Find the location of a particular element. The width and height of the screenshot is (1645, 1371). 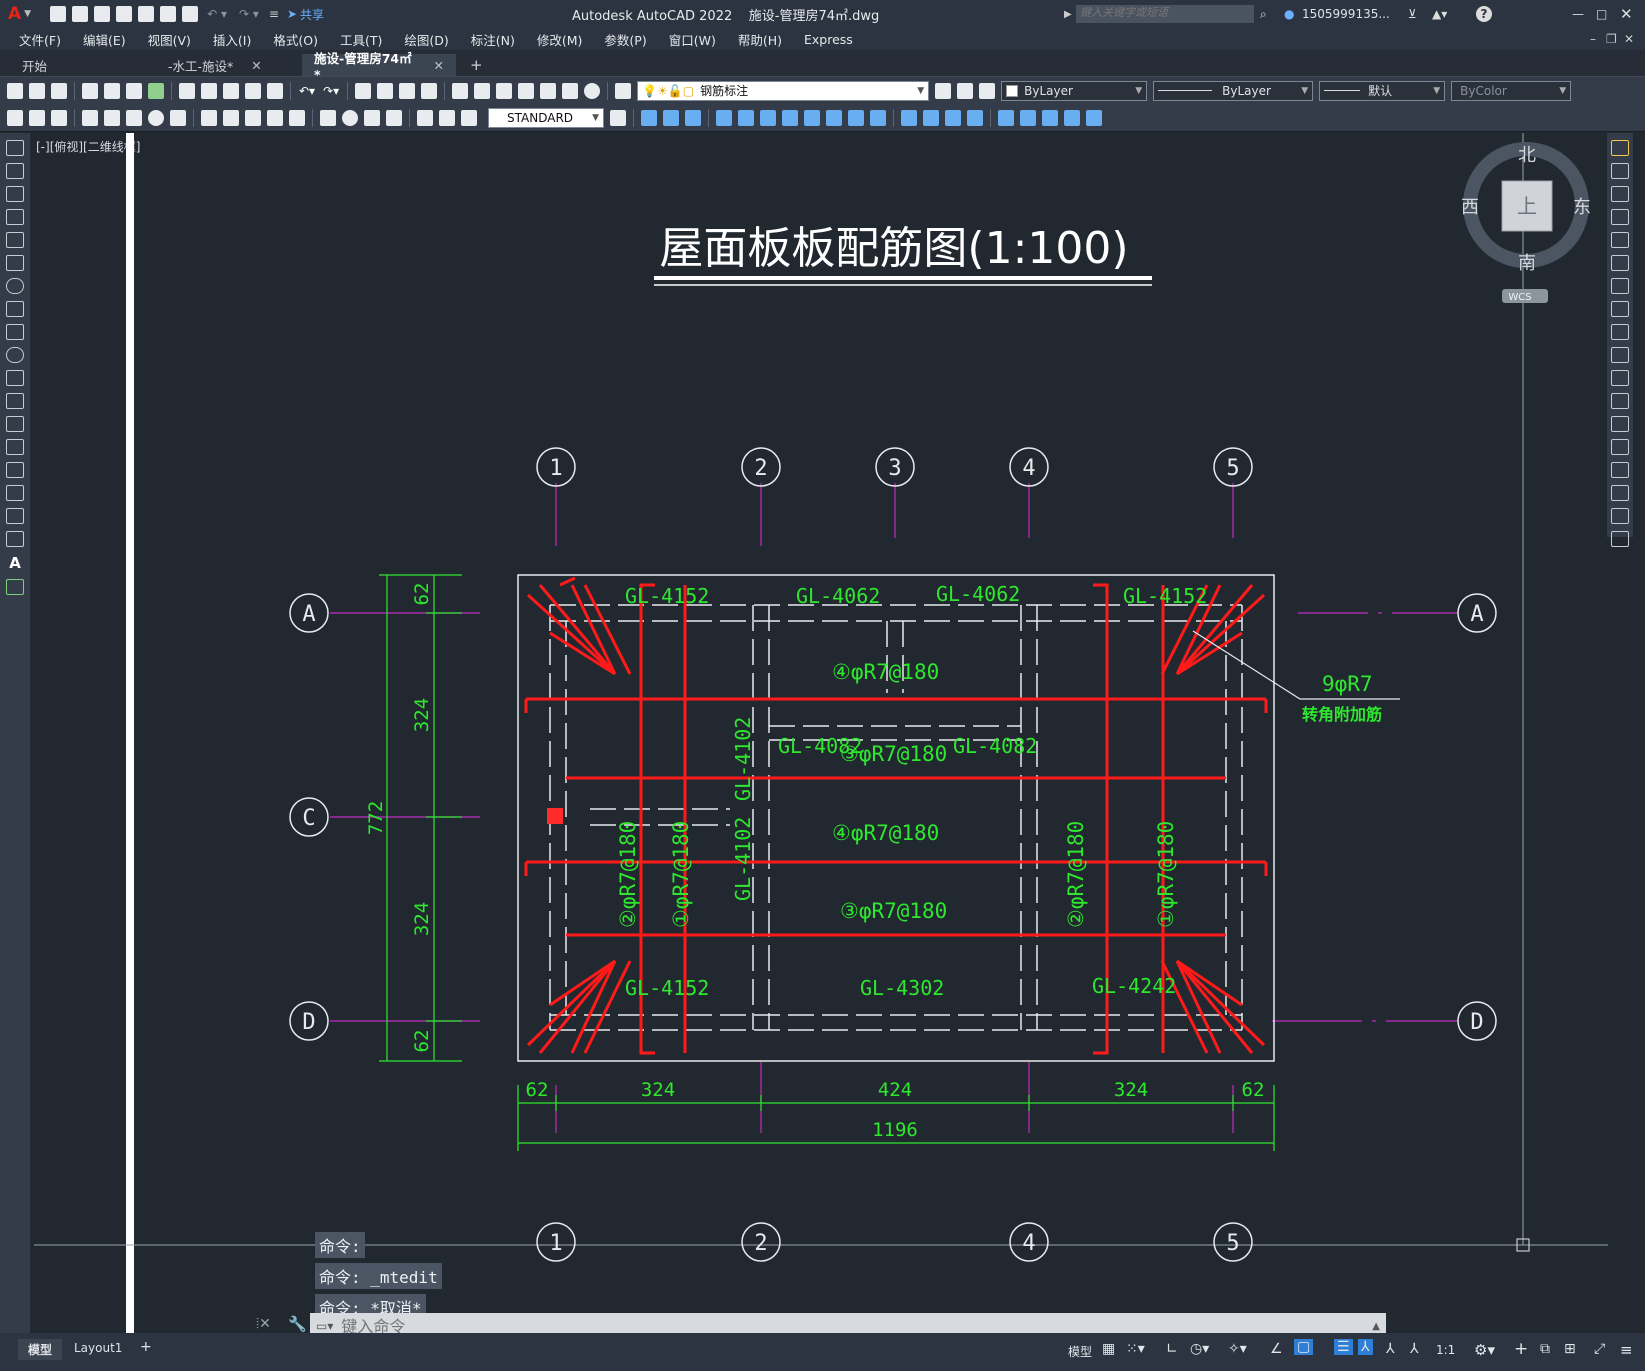

save-icon is located at coordinates (102, 14).